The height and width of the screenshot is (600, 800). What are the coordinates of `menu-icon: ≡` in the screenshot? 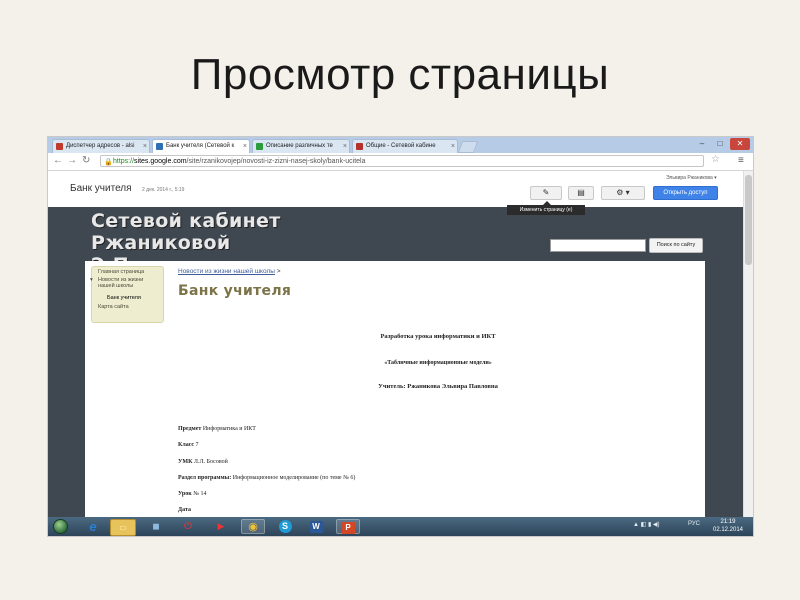 It's located at (741, 160).